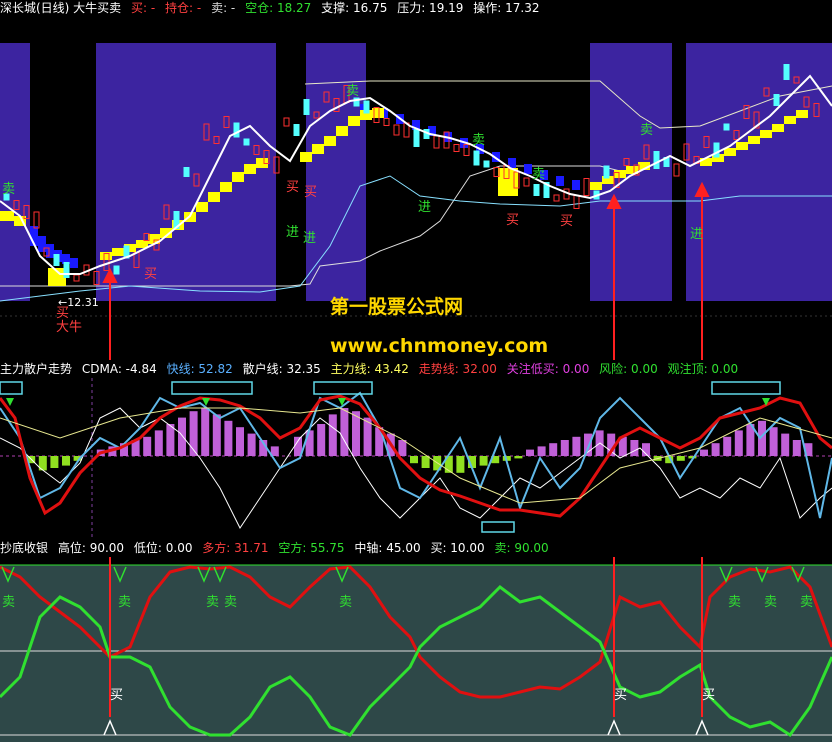 Image resolution: width=832 pixels, height=742 pixels. What do you see at coordinates (396, 306) in the screenshot?
I see `watermark-title: 第一股票公式网` at bounding box center [396, 306].